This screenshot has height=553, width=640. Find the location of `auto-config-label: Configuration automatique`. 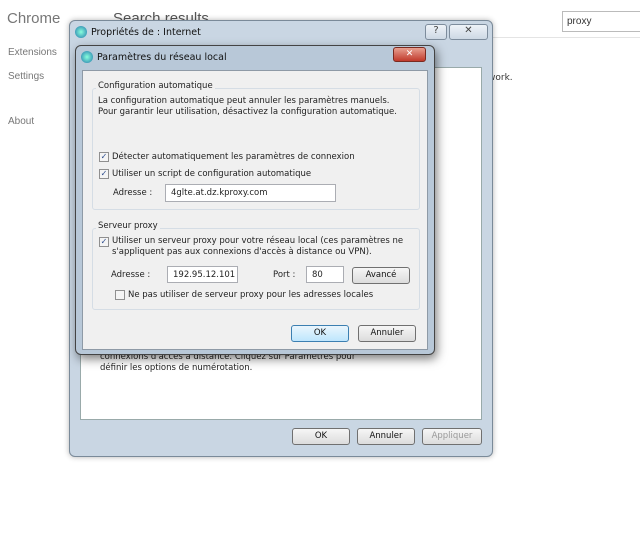

auto-config-label: Configuration automatique is located at coordinates (155, 86).